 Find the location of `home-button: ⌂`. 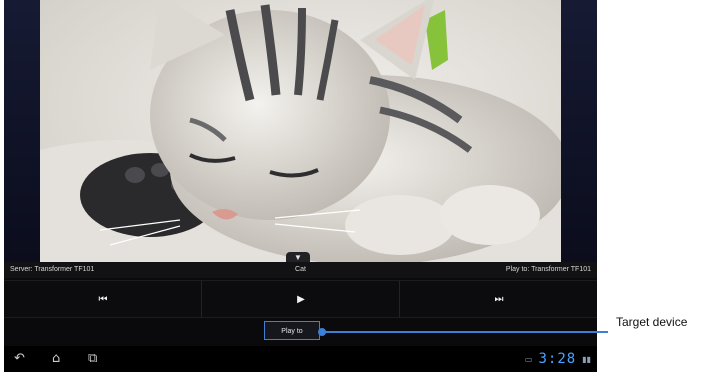

home-button: ⌂ is located at coordinates (56, 359).